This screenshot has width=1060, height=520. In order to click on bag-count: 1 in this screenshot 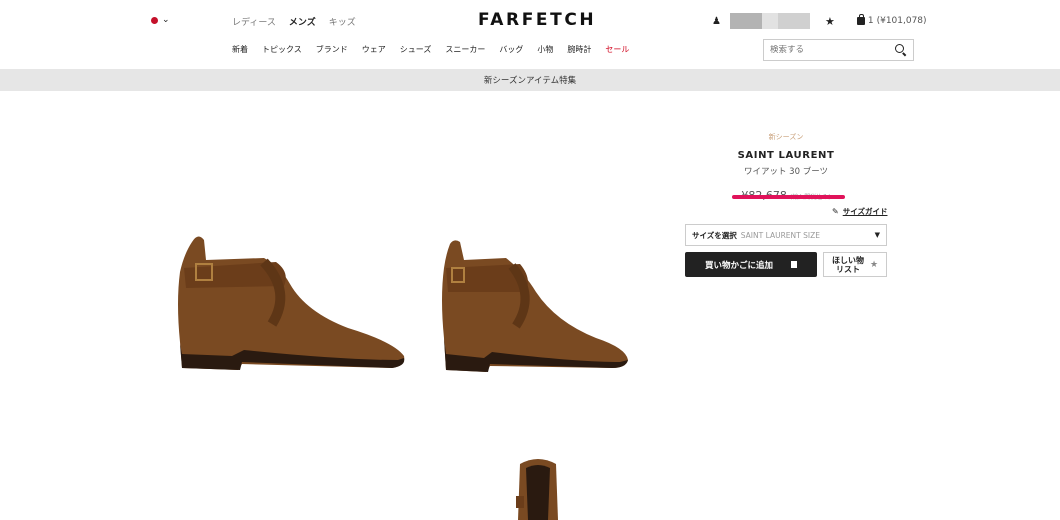, I will do `click(870, 21)`.